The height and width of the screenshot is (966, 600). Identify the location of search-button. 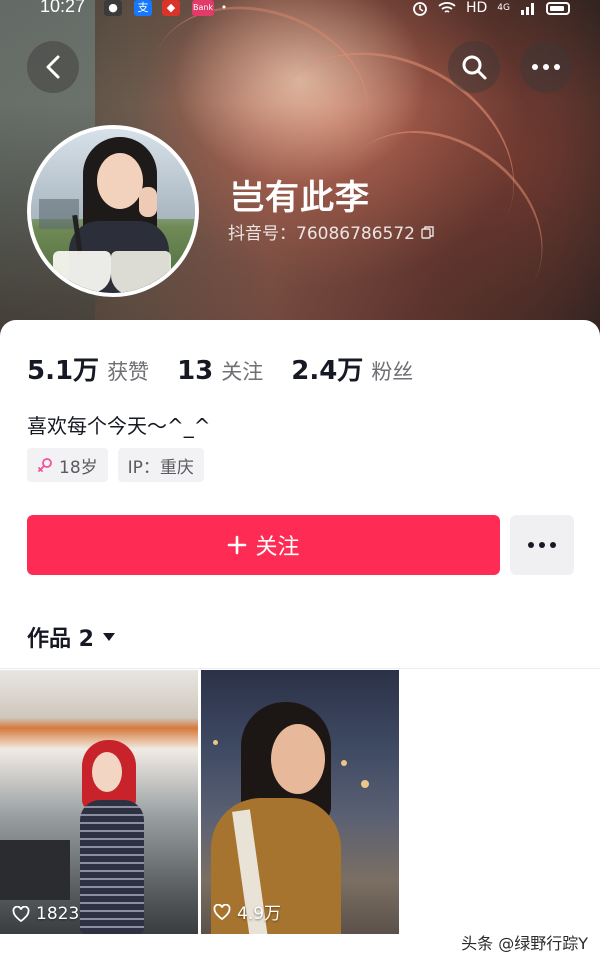
(474, 67).